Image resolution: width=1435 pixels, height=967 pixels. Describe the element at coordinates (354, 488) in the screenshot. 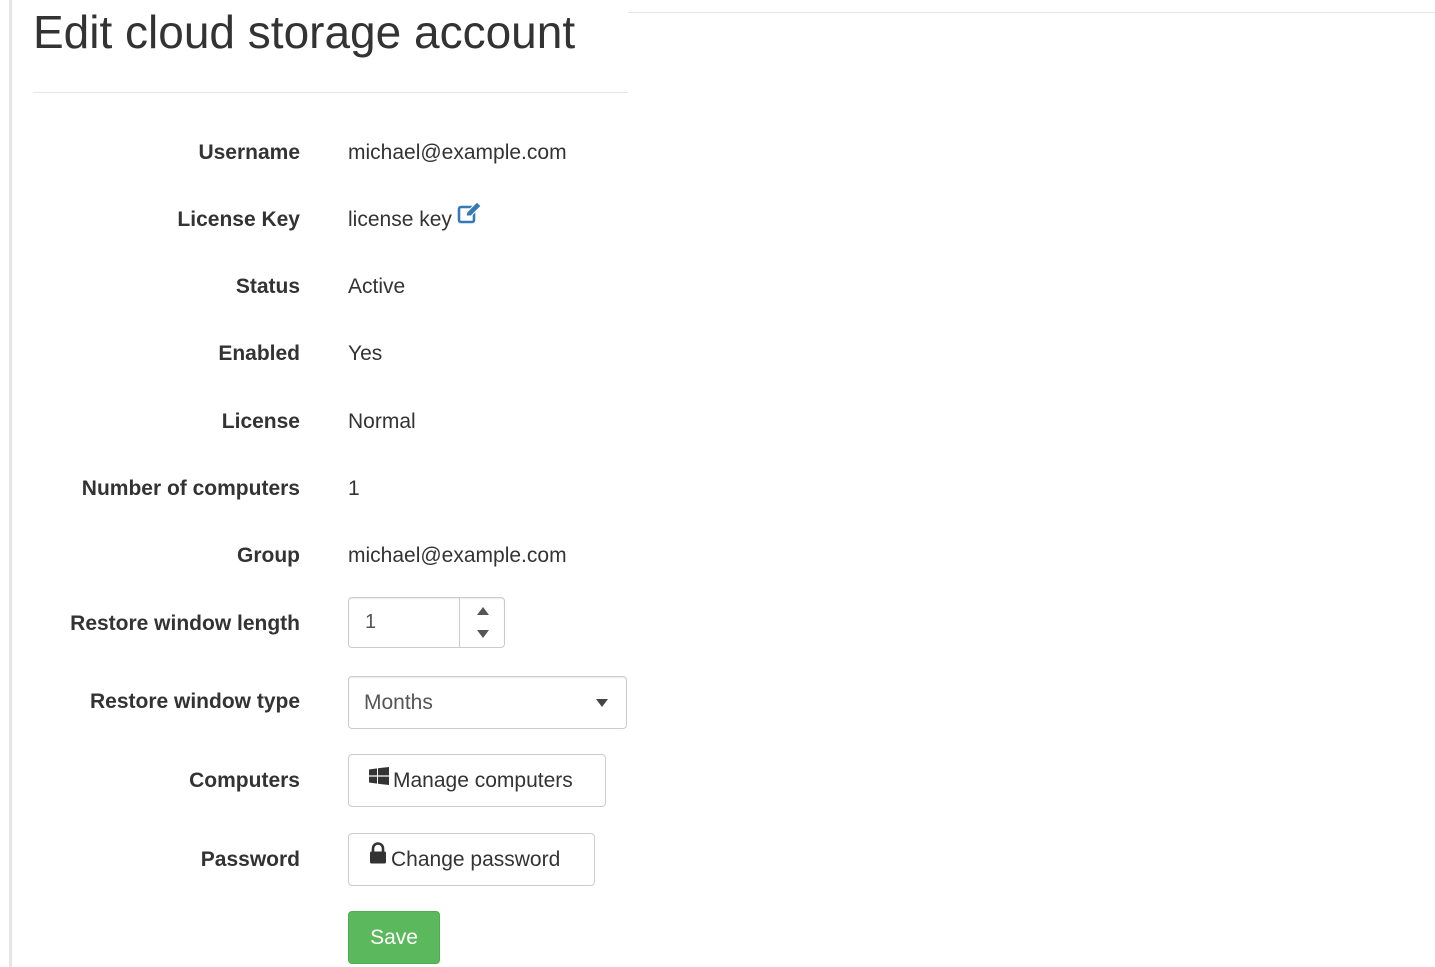

I see `number-of-computers-value: 1` at that location.